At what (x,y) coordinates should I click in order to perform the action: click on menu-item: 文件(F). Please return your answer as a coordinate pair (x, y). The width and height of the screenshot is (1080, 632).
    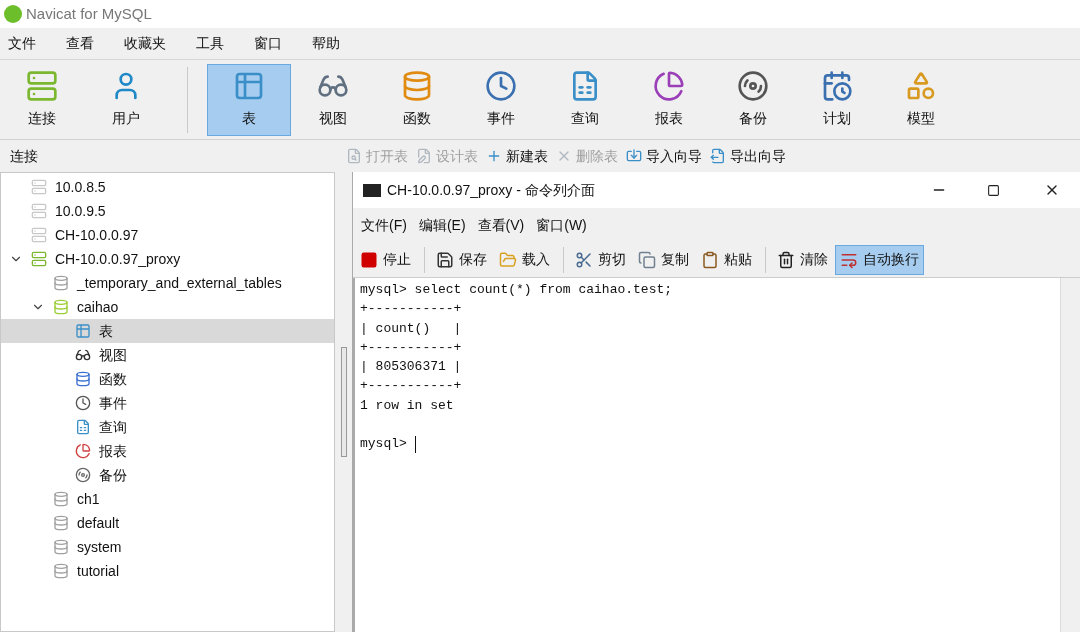
    Looking at the image, I should click on (384, 225).